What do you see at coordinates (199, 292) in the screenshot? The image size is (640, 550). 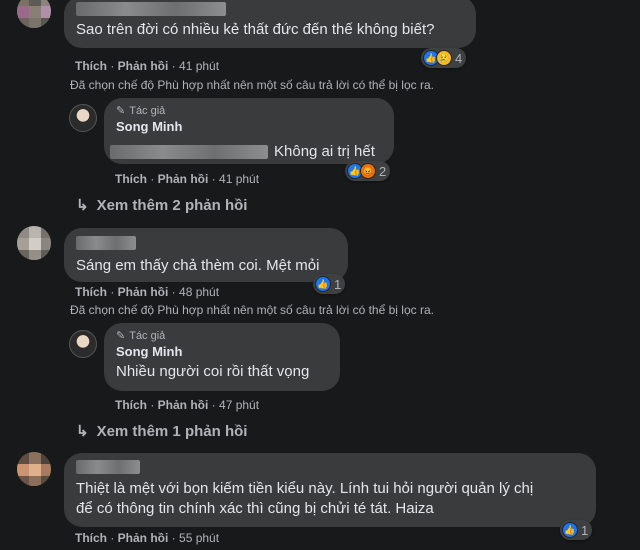 I see `comment-time: 48 phút` at bounding box center [199, 292].